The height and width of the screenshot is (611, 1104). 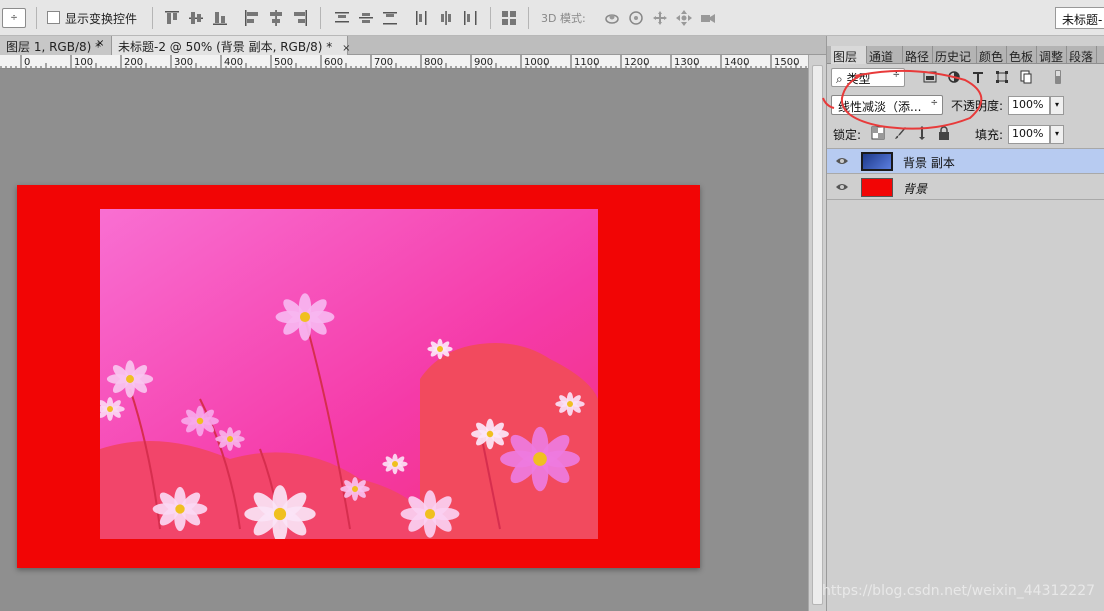 I want to click on layer-name: 背景 副本, so click(x=929, y=163).